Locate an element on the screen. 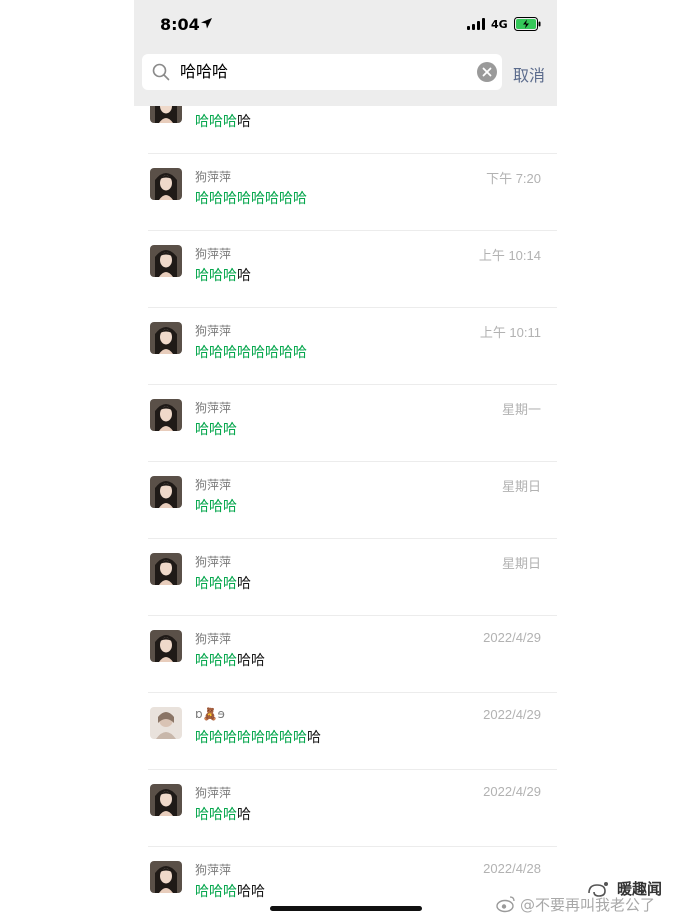 This screenshot has height=920, width=690. result-row: 狗萍萍 星期日哈哈哈 is located at coordinates (352, 500).